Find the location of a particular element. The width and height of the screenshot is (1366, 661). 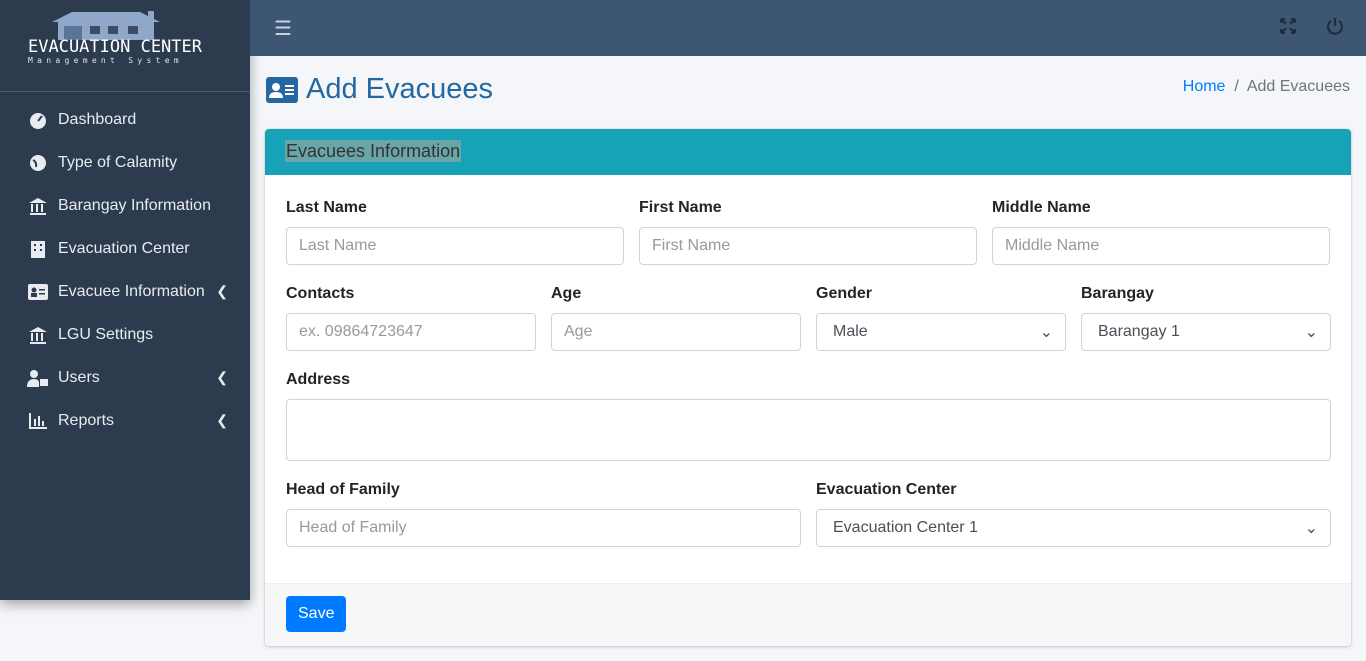

landmark-icon is located at coordinates (38, 335).